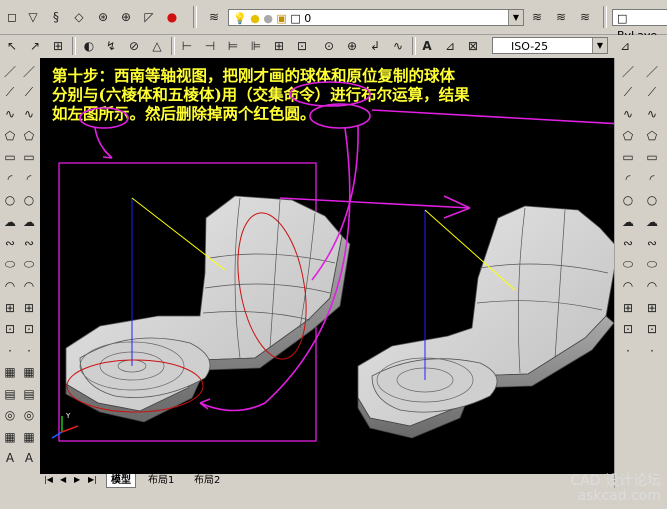  I want to click on dim-continue-icon: ⊨, so click(233, 46).